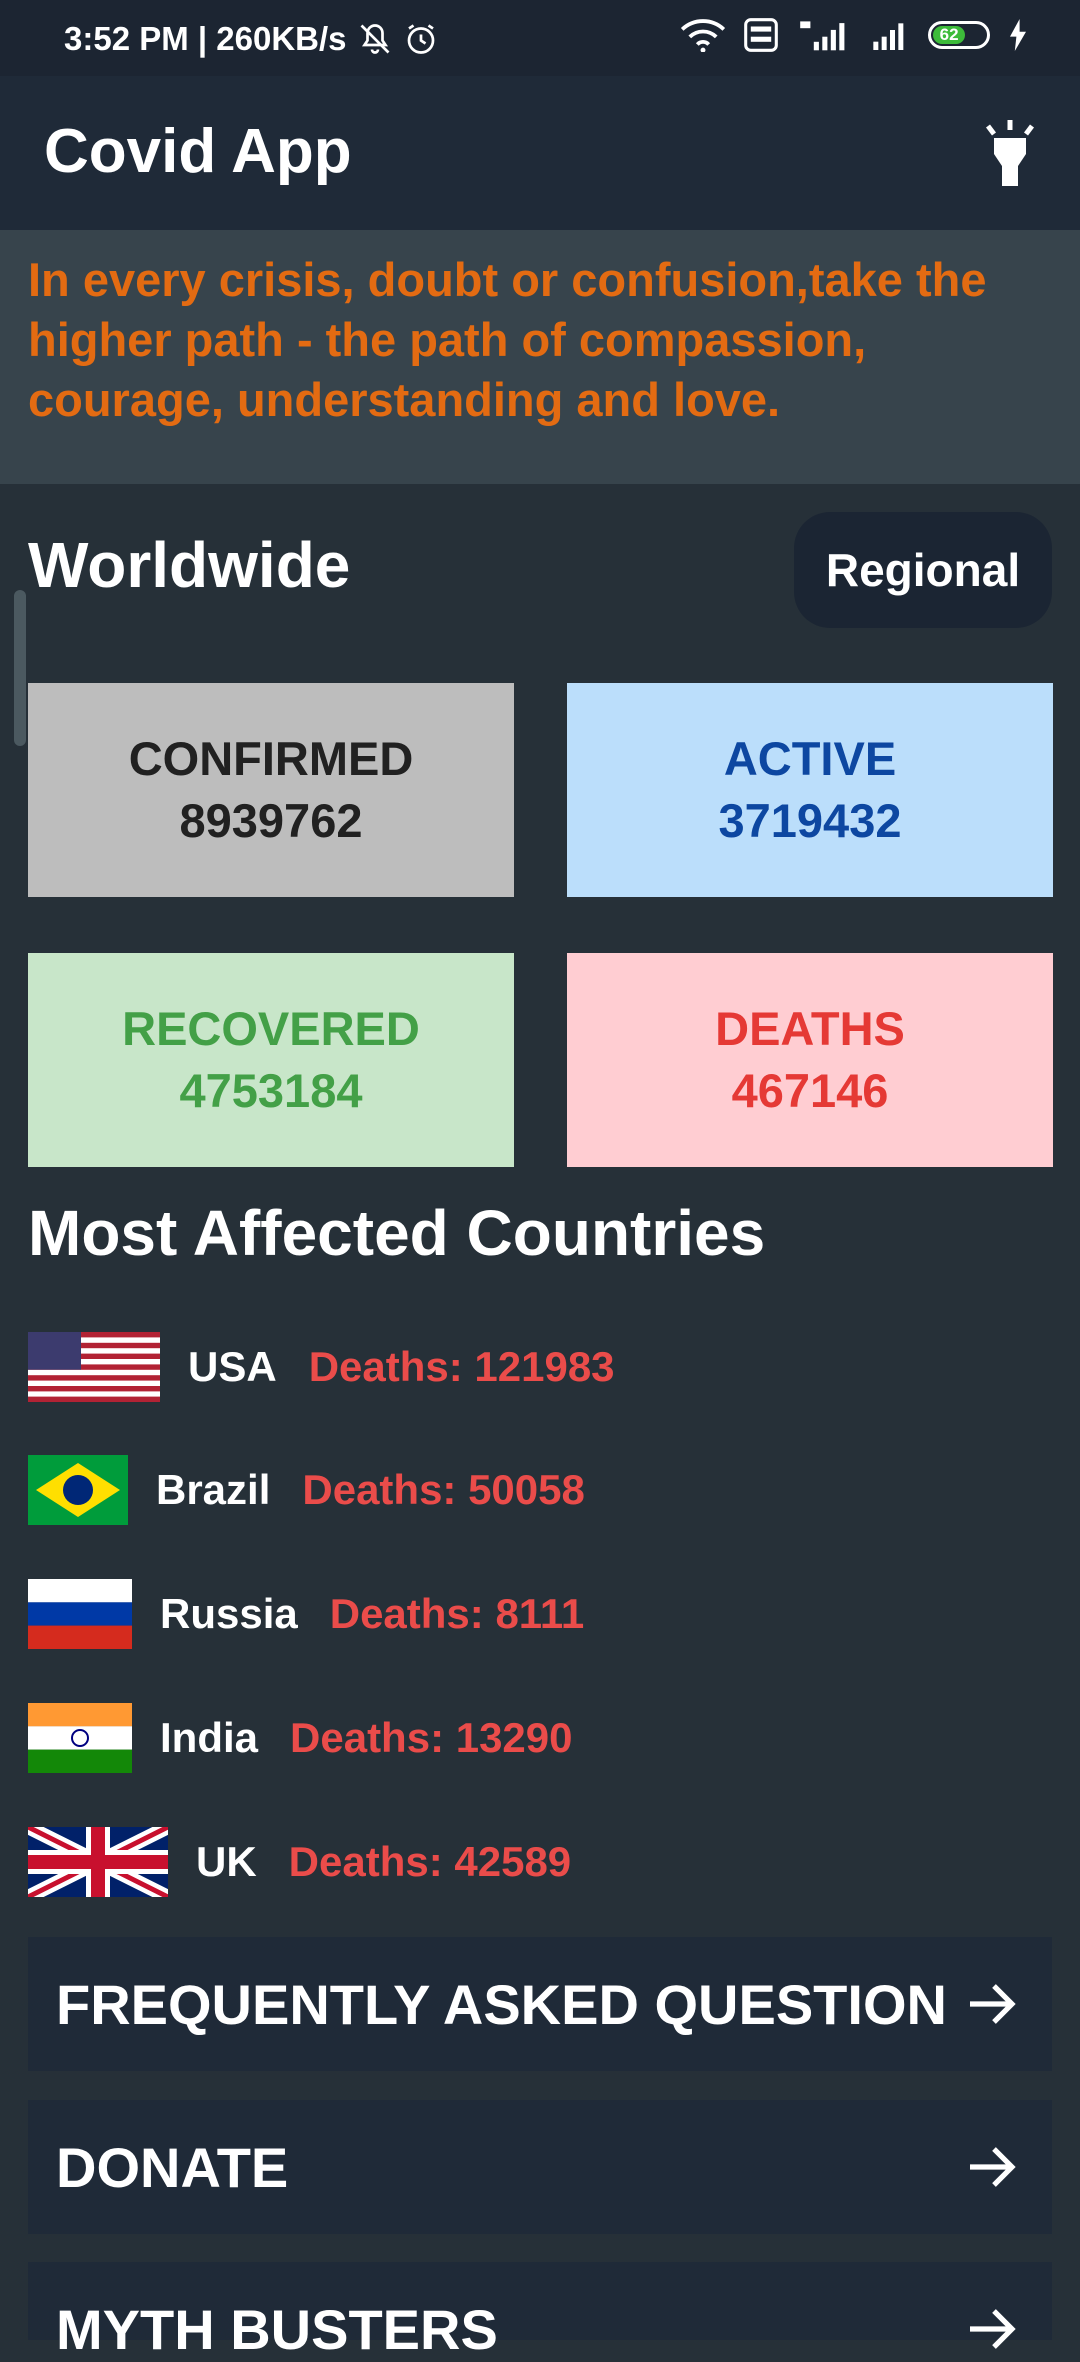 This screenshot has width=1080, height=2362. What do you see at coordinates (443, 1489) in the screenshot?
I see `country-deaths: Deaths: 50058` at bounding box center [443, 1489].